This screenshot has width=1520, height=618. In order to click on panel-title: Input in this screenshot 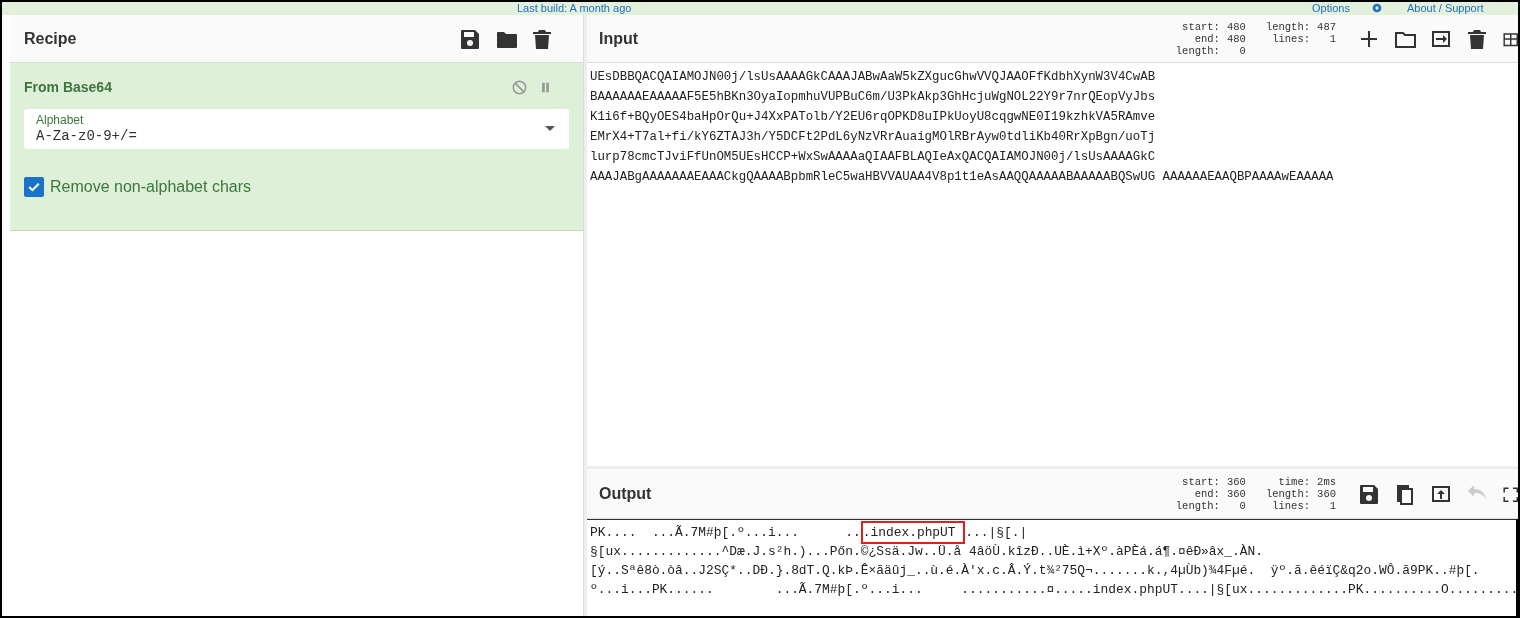, I will do `click(619, 38)`.